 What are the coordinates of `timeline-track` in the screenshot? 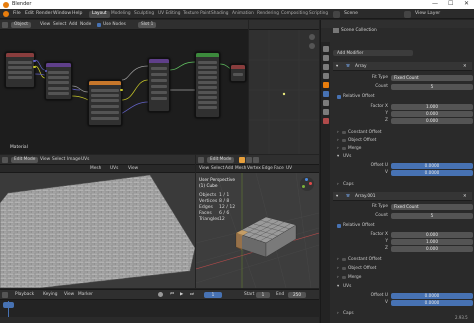 It's located at (159, 312).